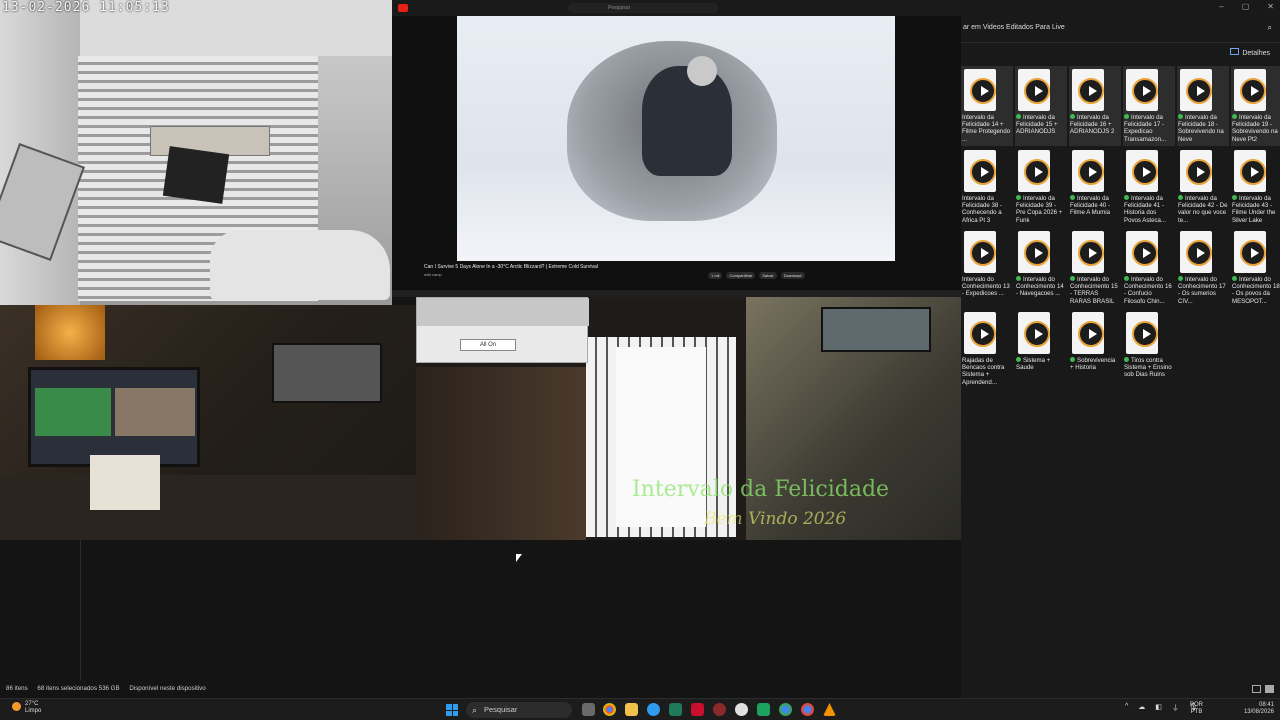 The width and height of the screenshot is (1280, 720). I want to click on clock-date: 13/08/2026, so click(1258, 712).